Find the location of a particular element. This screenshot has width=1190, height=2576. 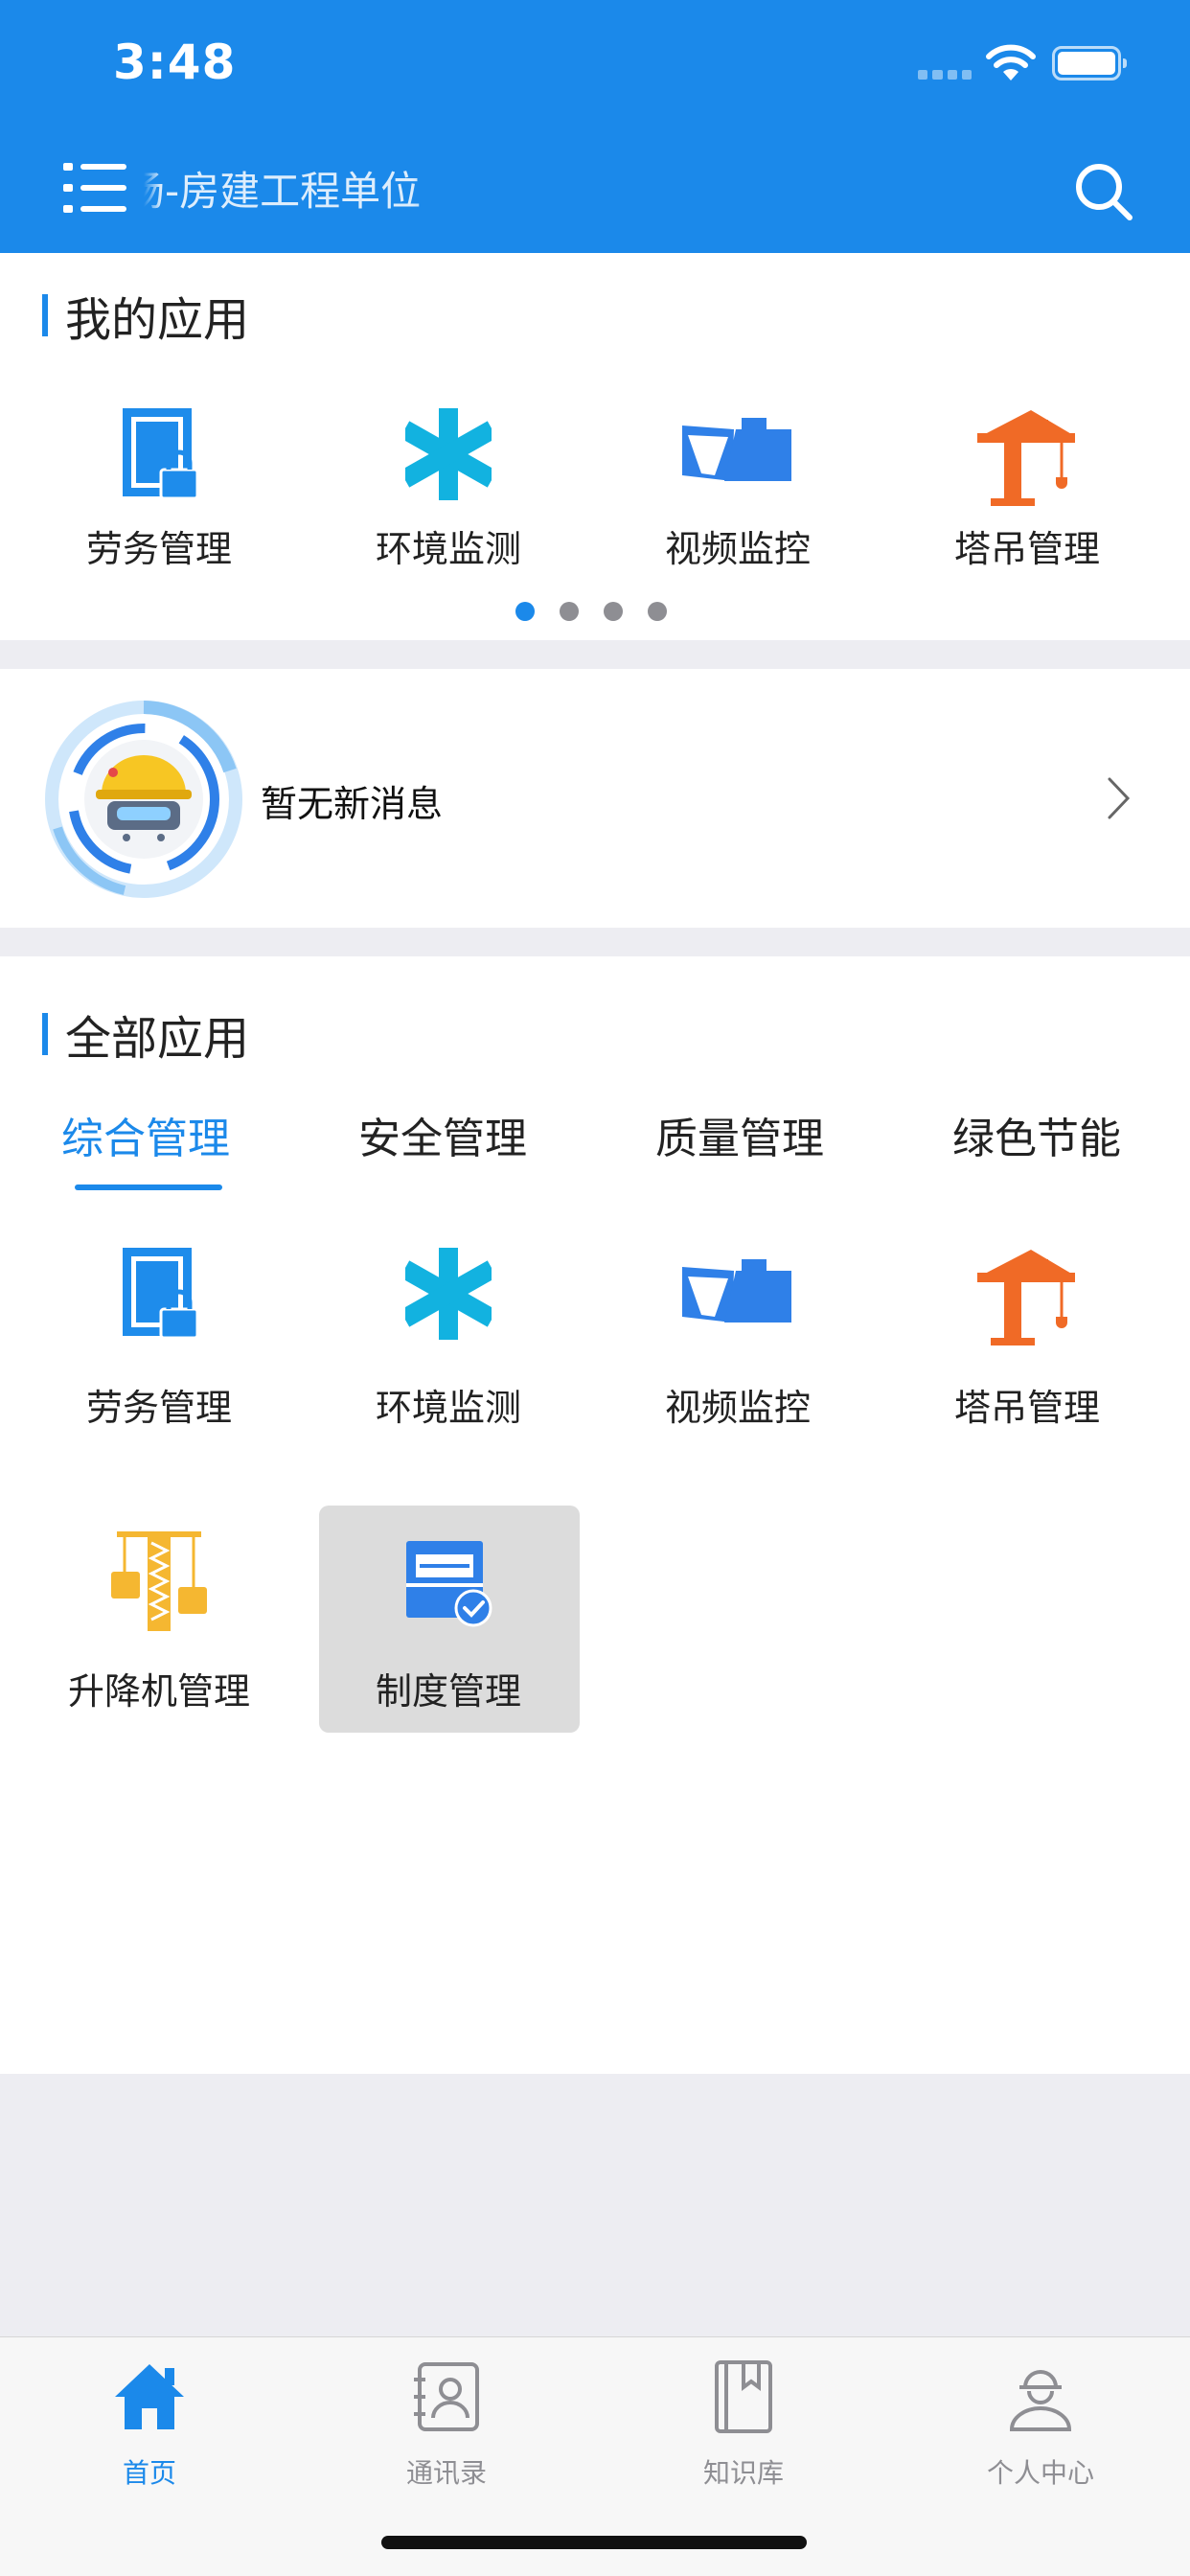

header-bar: 3:48 场-房建工程单位 is located at coordinates (595, 126).